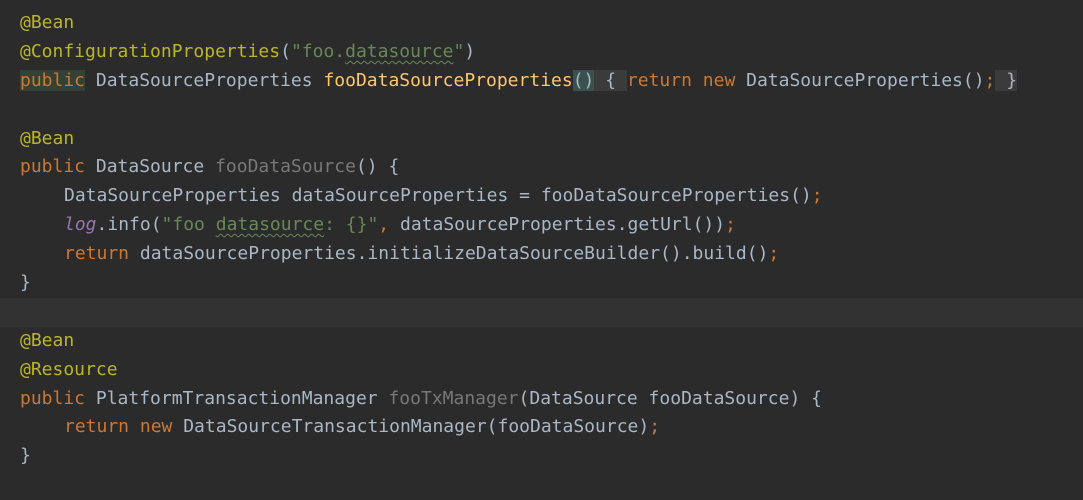 The width and height of the screenshot is (1083, 500). I want to click on code-token: DataSource, so click(155, 167).